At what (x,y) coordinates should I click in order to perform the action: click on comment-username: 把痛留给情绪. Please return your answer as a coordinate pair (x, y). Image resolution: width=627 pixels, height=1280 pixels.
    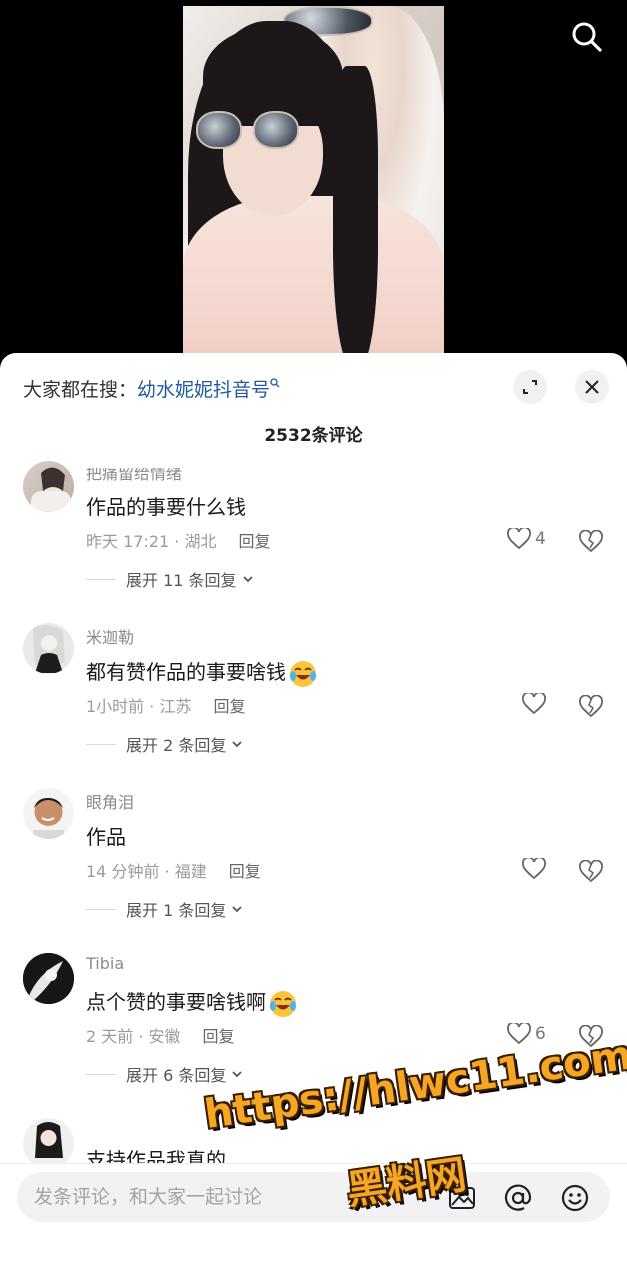
    Looking at the image, I should click on (134, 476).